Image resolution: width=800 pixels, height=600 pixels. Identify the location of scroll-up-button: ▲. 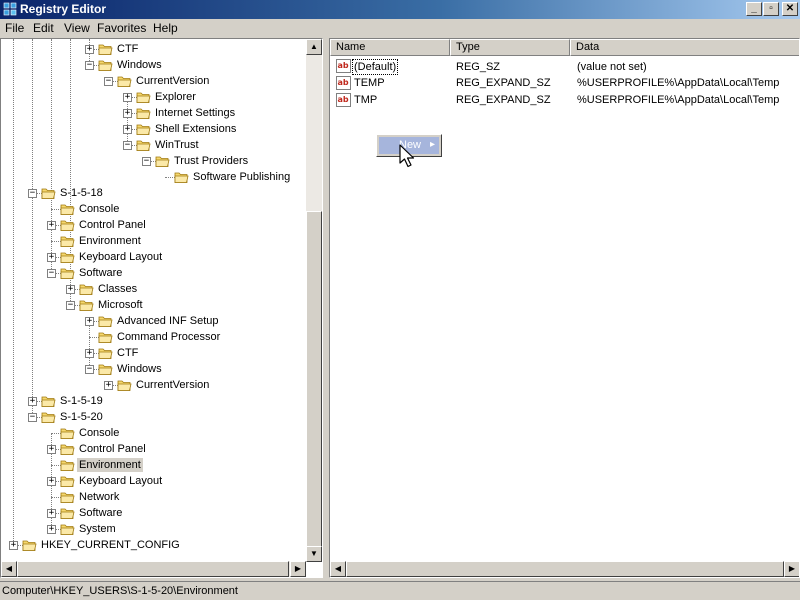
(314, 47).